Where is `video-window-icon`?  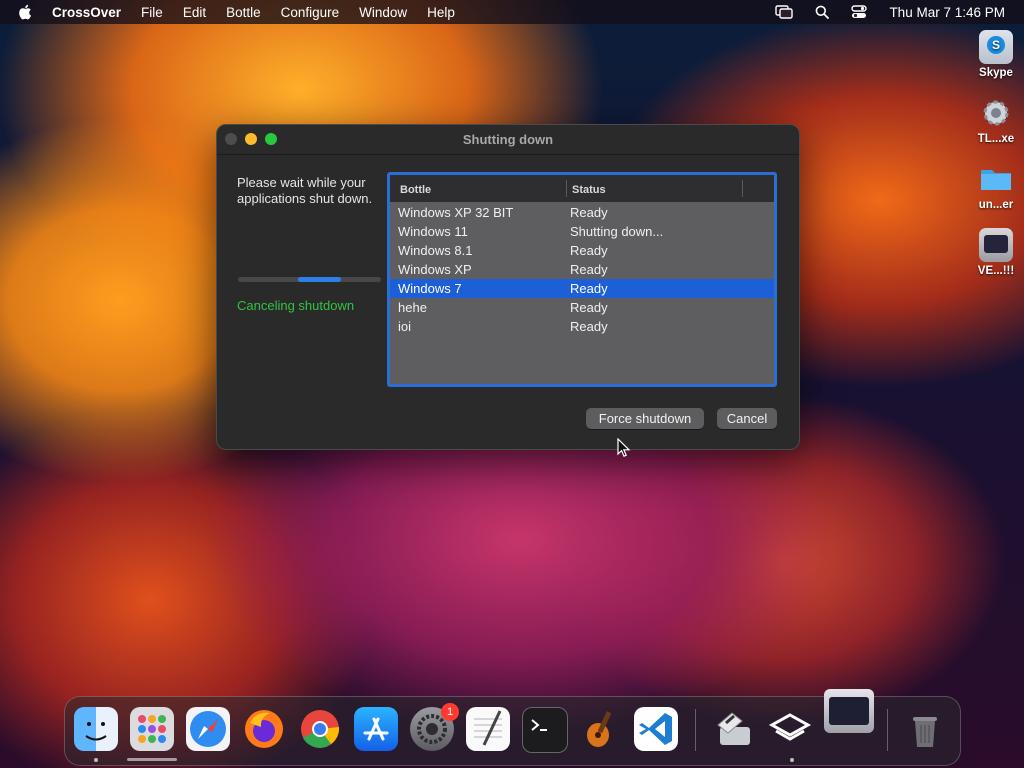 video-window-icon is located at coordinates (849, 711).